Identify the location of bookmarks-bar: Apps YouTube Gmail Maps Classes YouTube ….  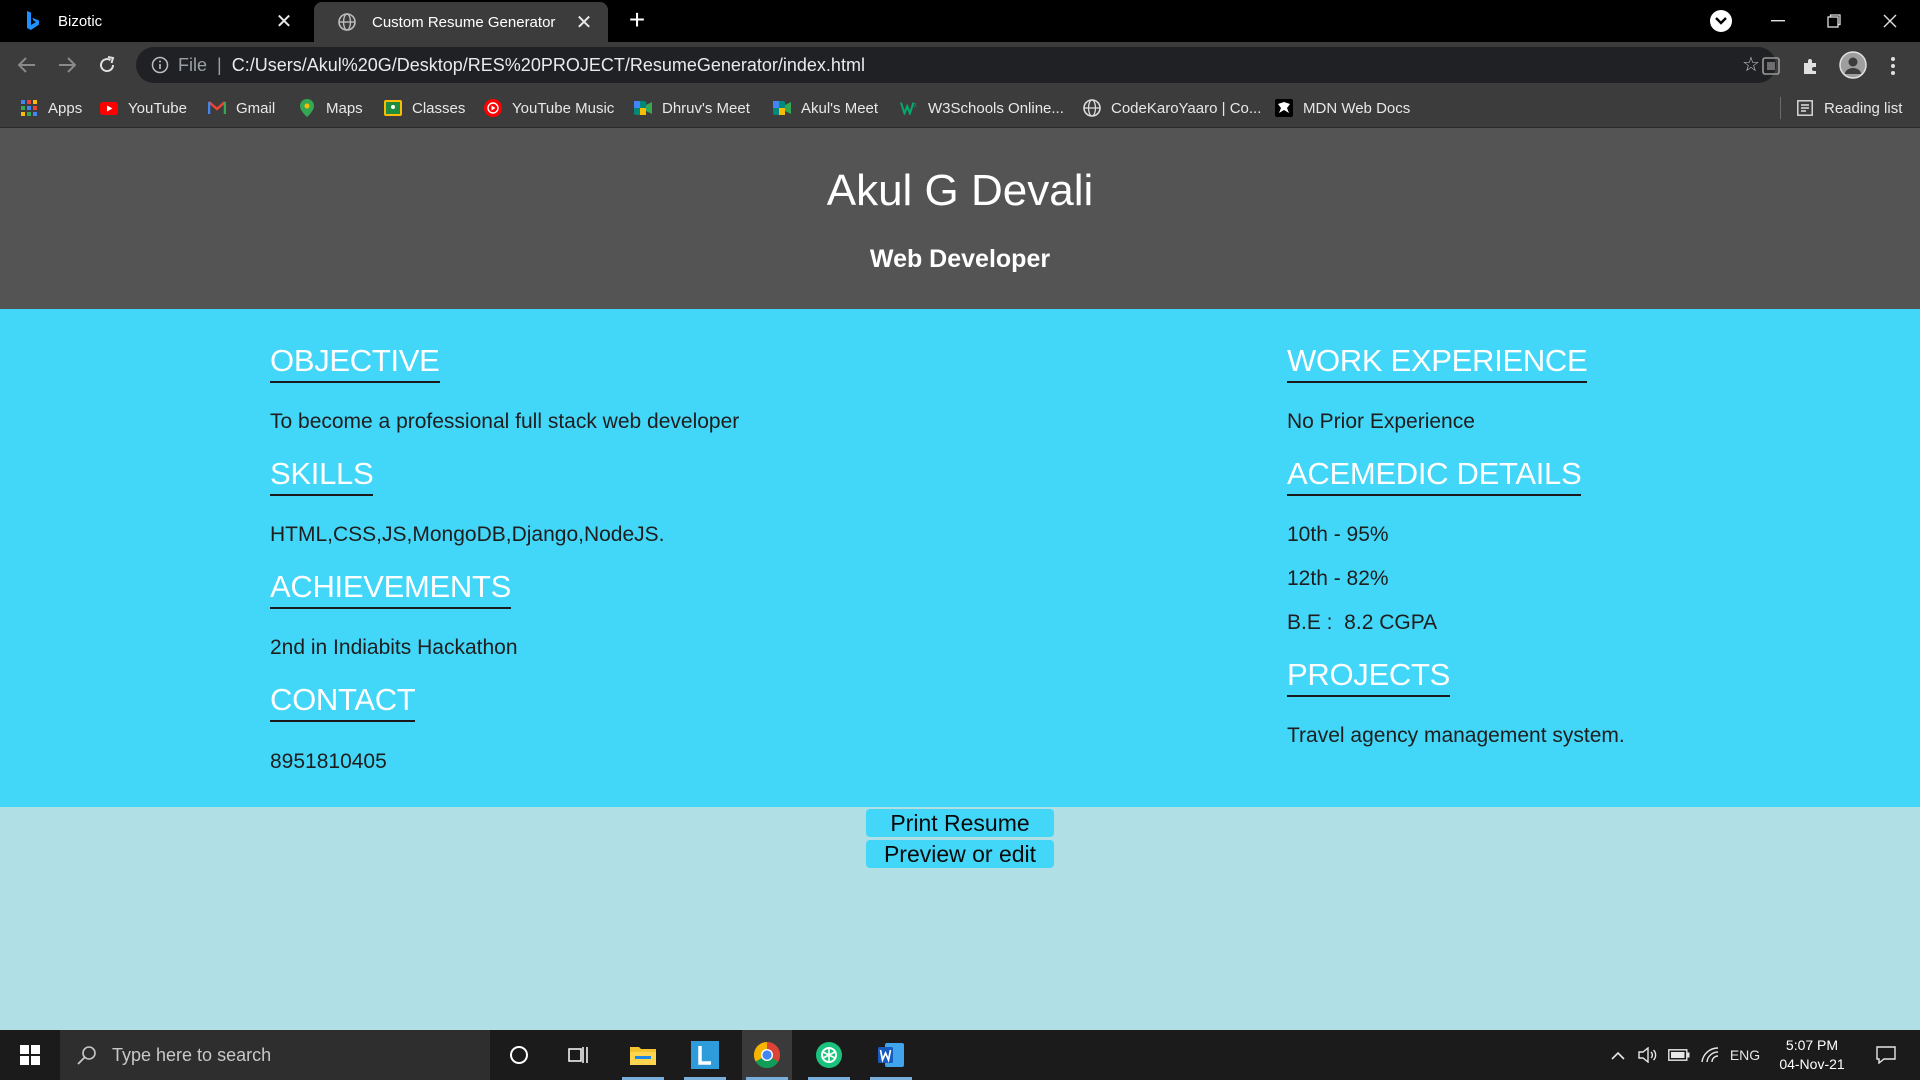
(960, 108).